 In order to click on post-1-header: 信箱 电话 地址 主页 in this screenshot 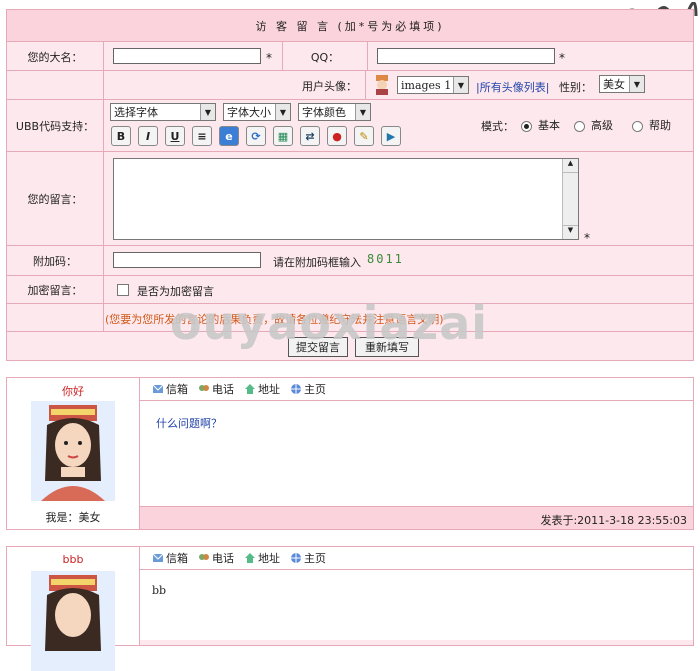, I will do `click(416, 389)`.